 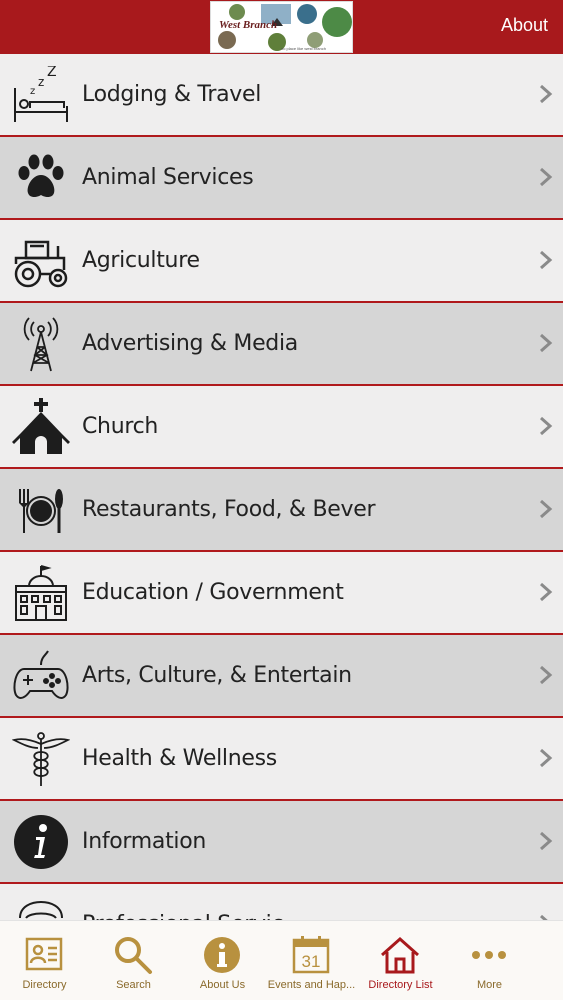 What do you see at coordinates (217, 675) in the screenshot?
I see `category-label: Arts, Culture, & Entertain` at bounding box center [217, 675].